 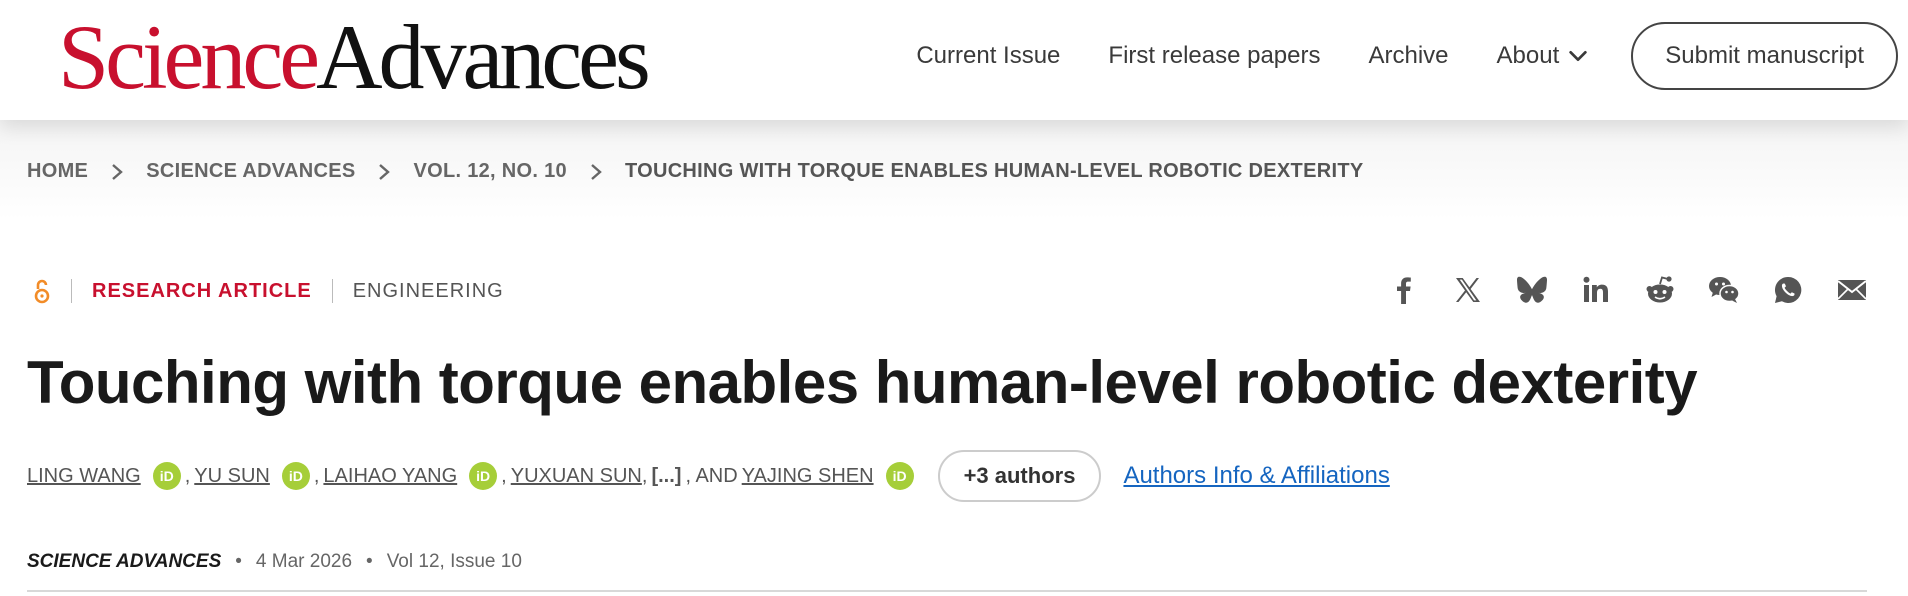 I want to click on logo-advances-text: Advances, so click(x=483, y=57).